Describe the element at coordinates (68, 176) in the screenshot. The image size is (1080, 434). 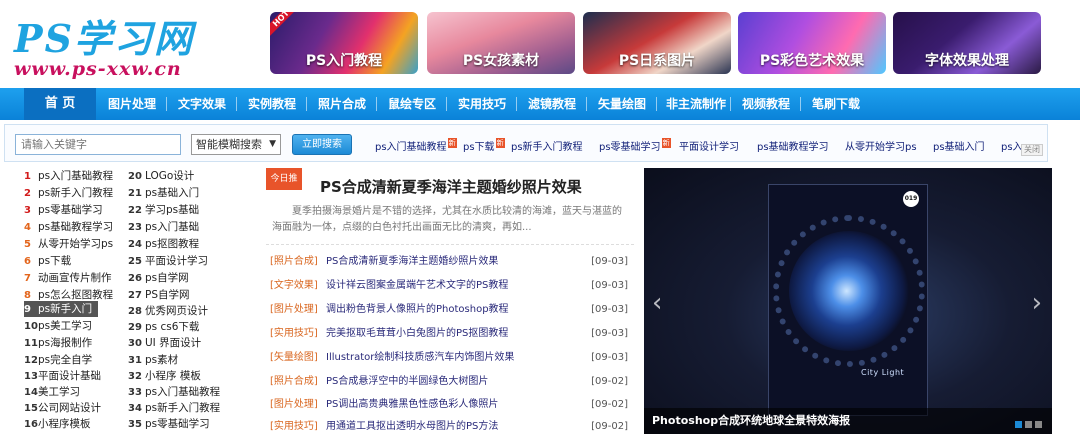
I see `list-item: 1 ps入门基础教程` at that location.